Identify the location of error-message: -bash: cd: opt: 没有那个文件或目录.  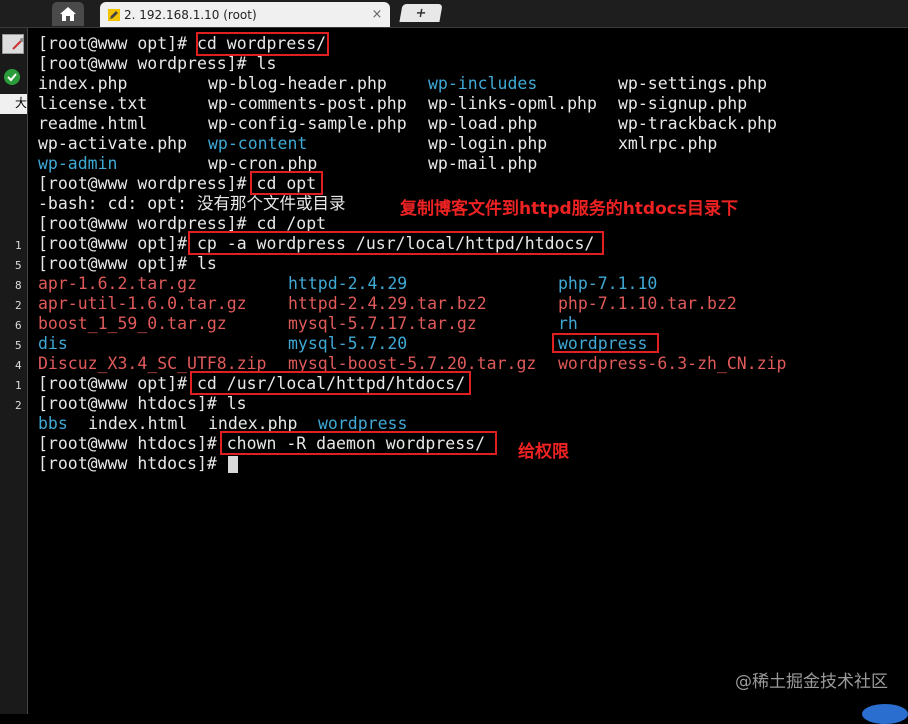
(192, 203).